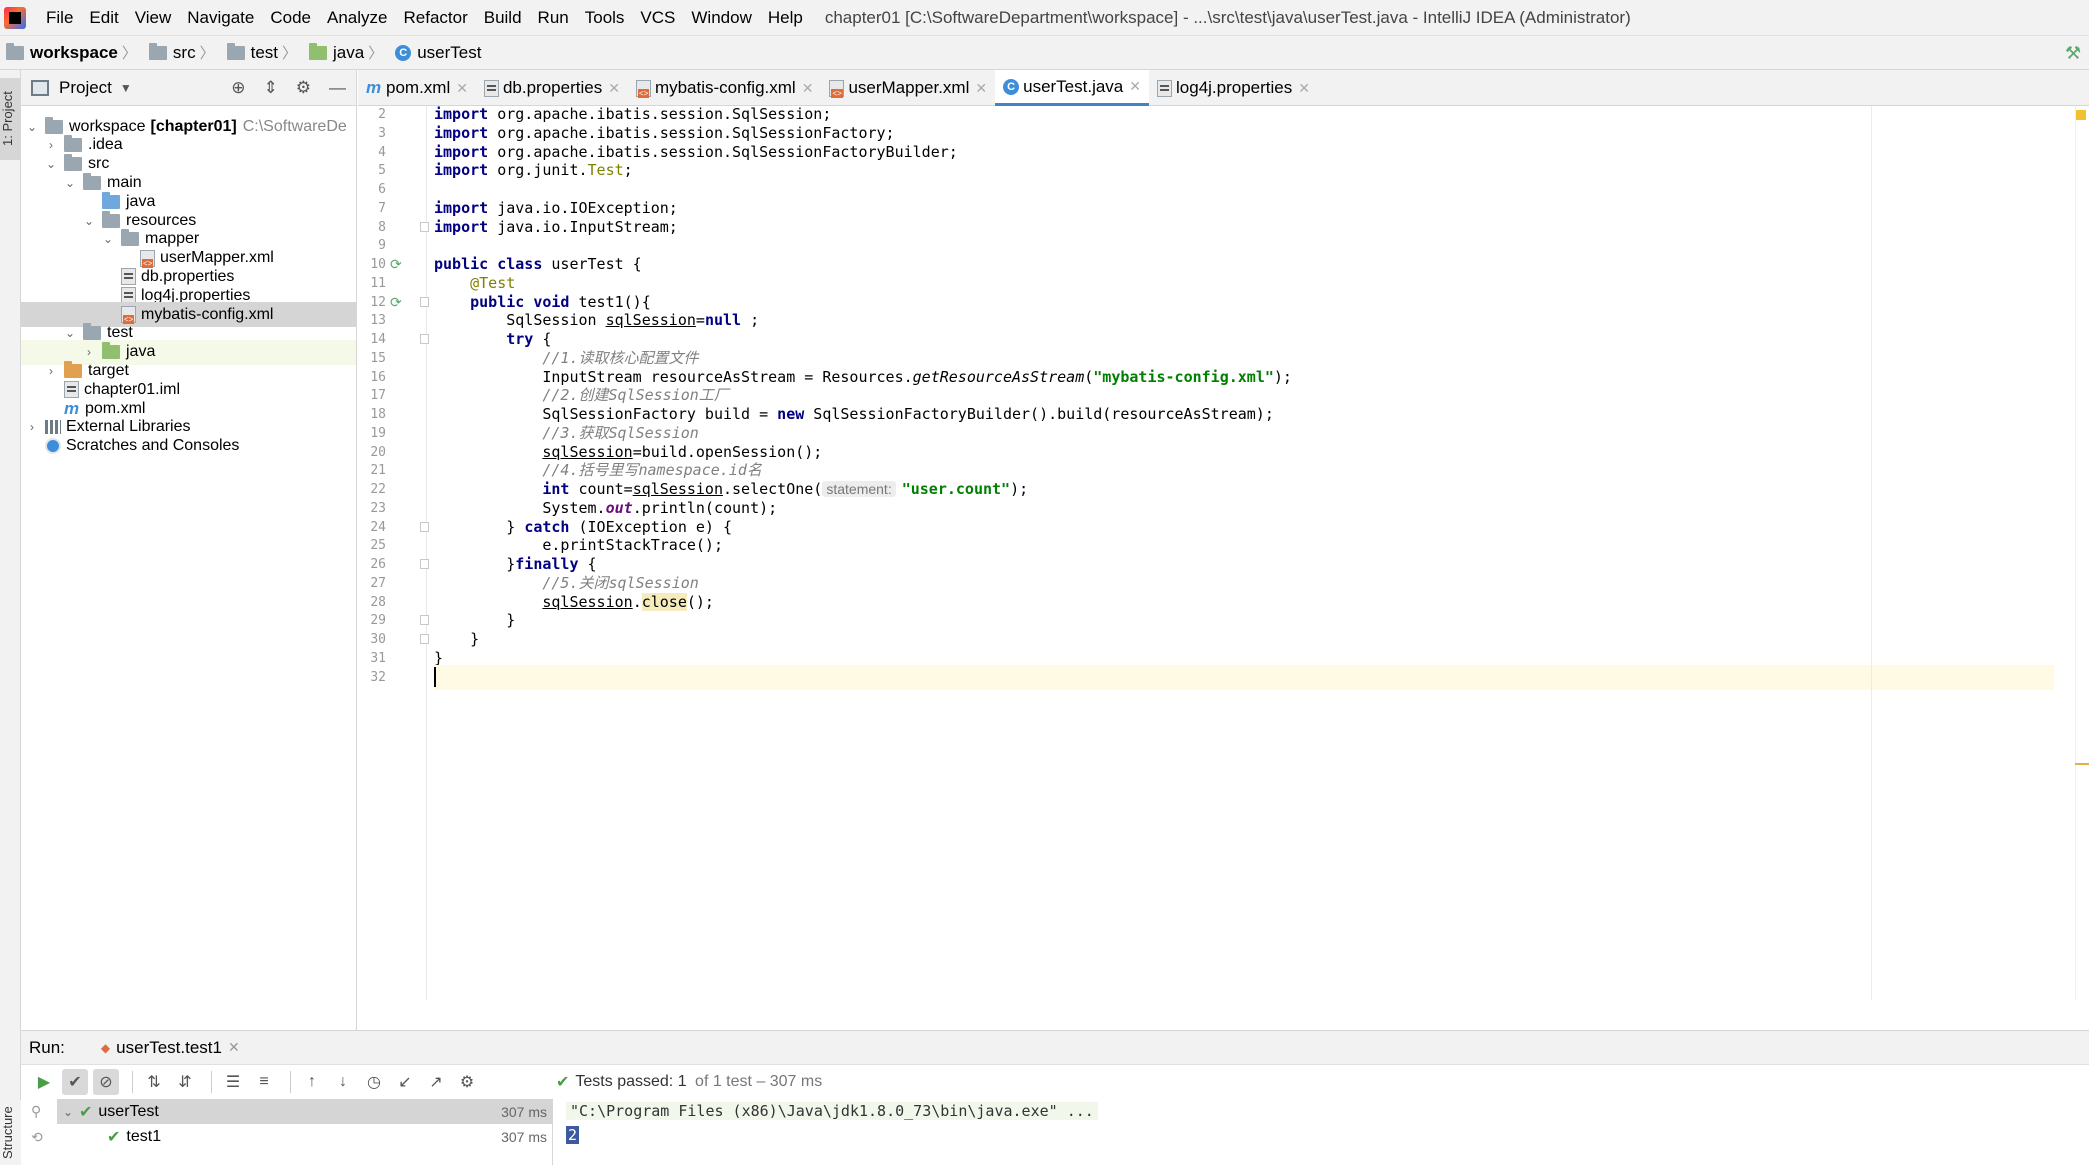 Image resolution: width=2089 pixels, height=1165 pixels. Describe the element at coordinates (264, 1082) in the screenshot. I see `collapse-all-icon: ≡` at that location.